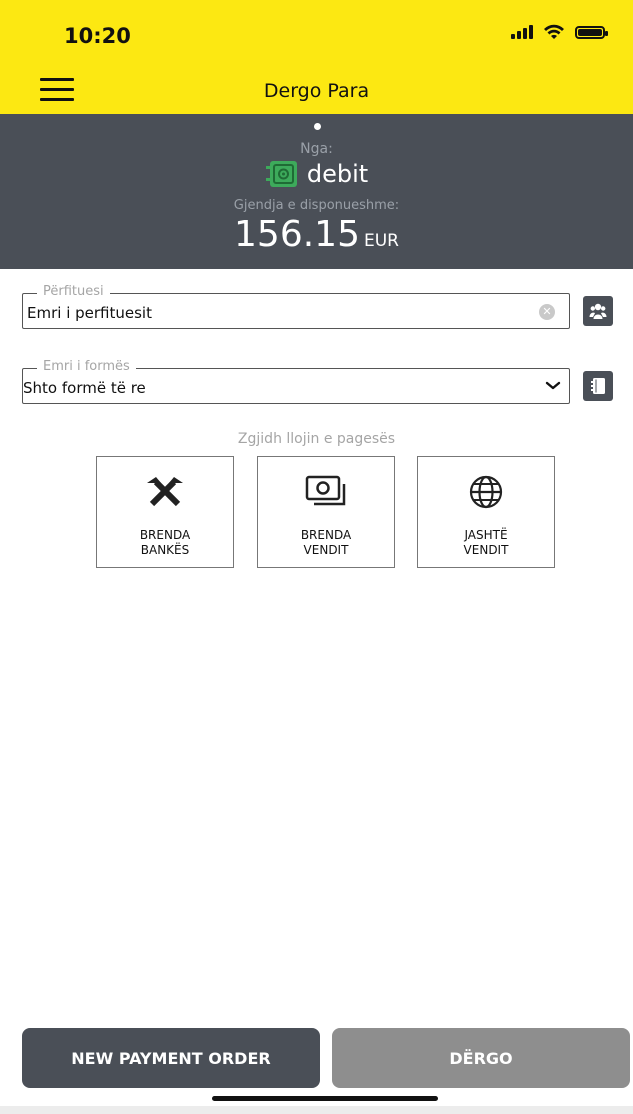 This screenshot has width=633, height=1114. What do you see at coordinates (381, 241) in the screenshot?
I see `balance-currency: EUR` at bounding box center [381, 241].